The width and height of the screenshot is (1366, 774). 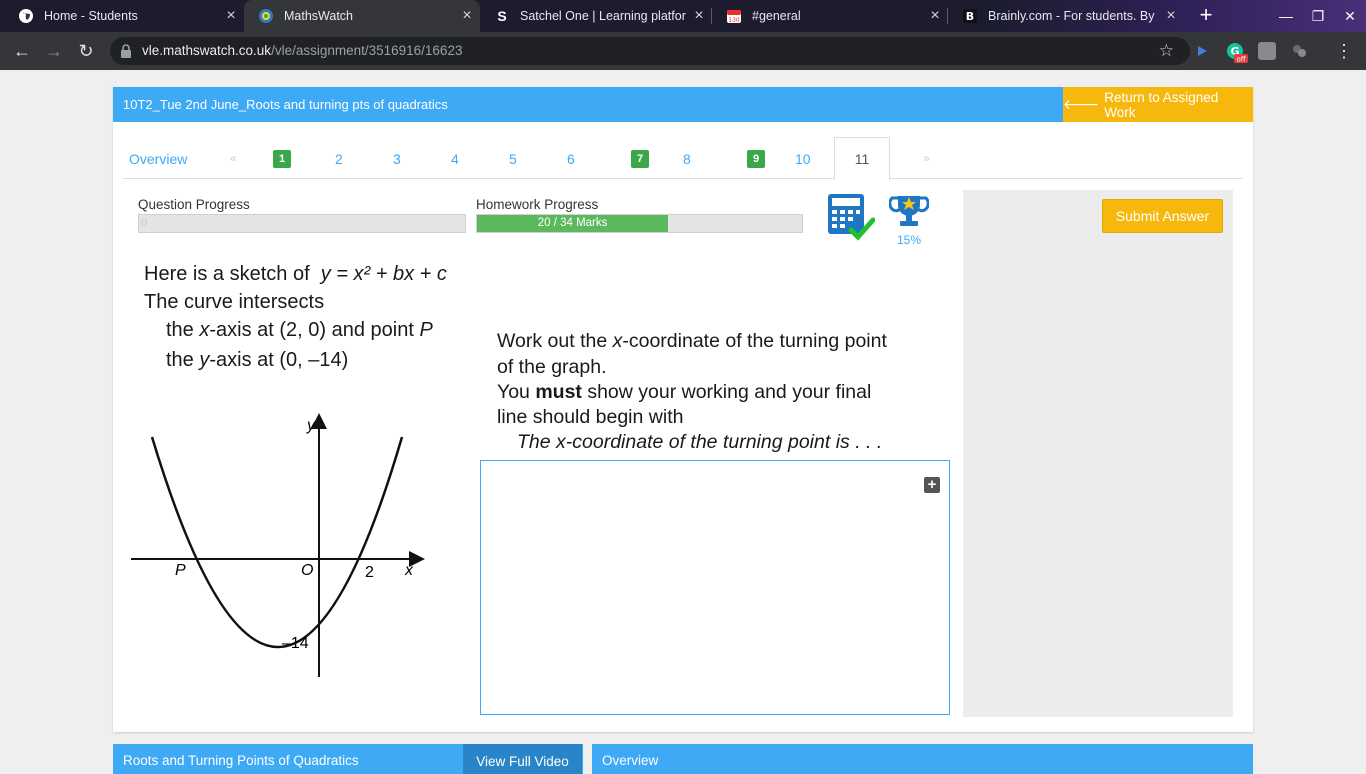 I want to click on svg-text: B, so click(x=970, y=16).